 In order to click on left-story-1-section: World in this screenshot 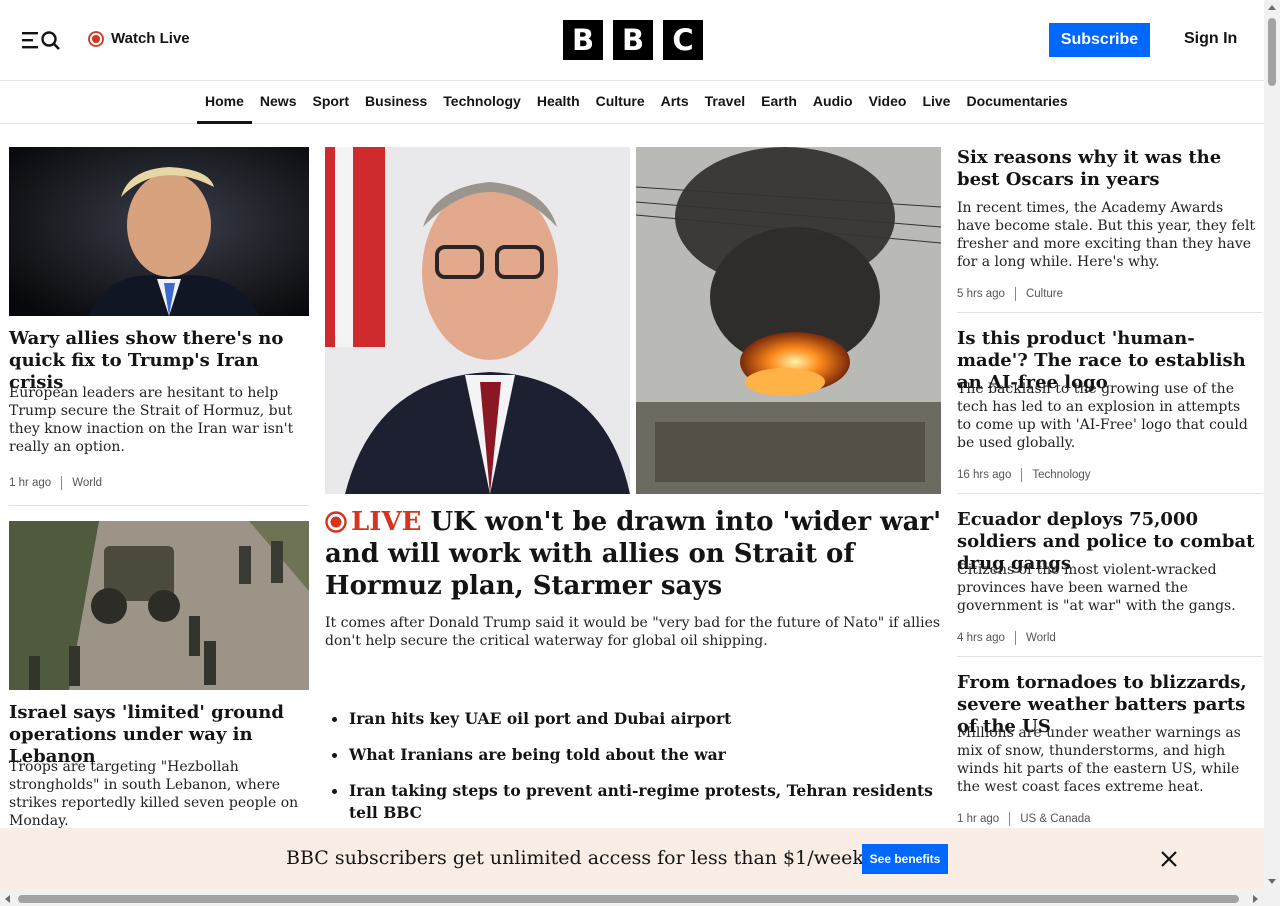, I will do `click(87, 483)`.